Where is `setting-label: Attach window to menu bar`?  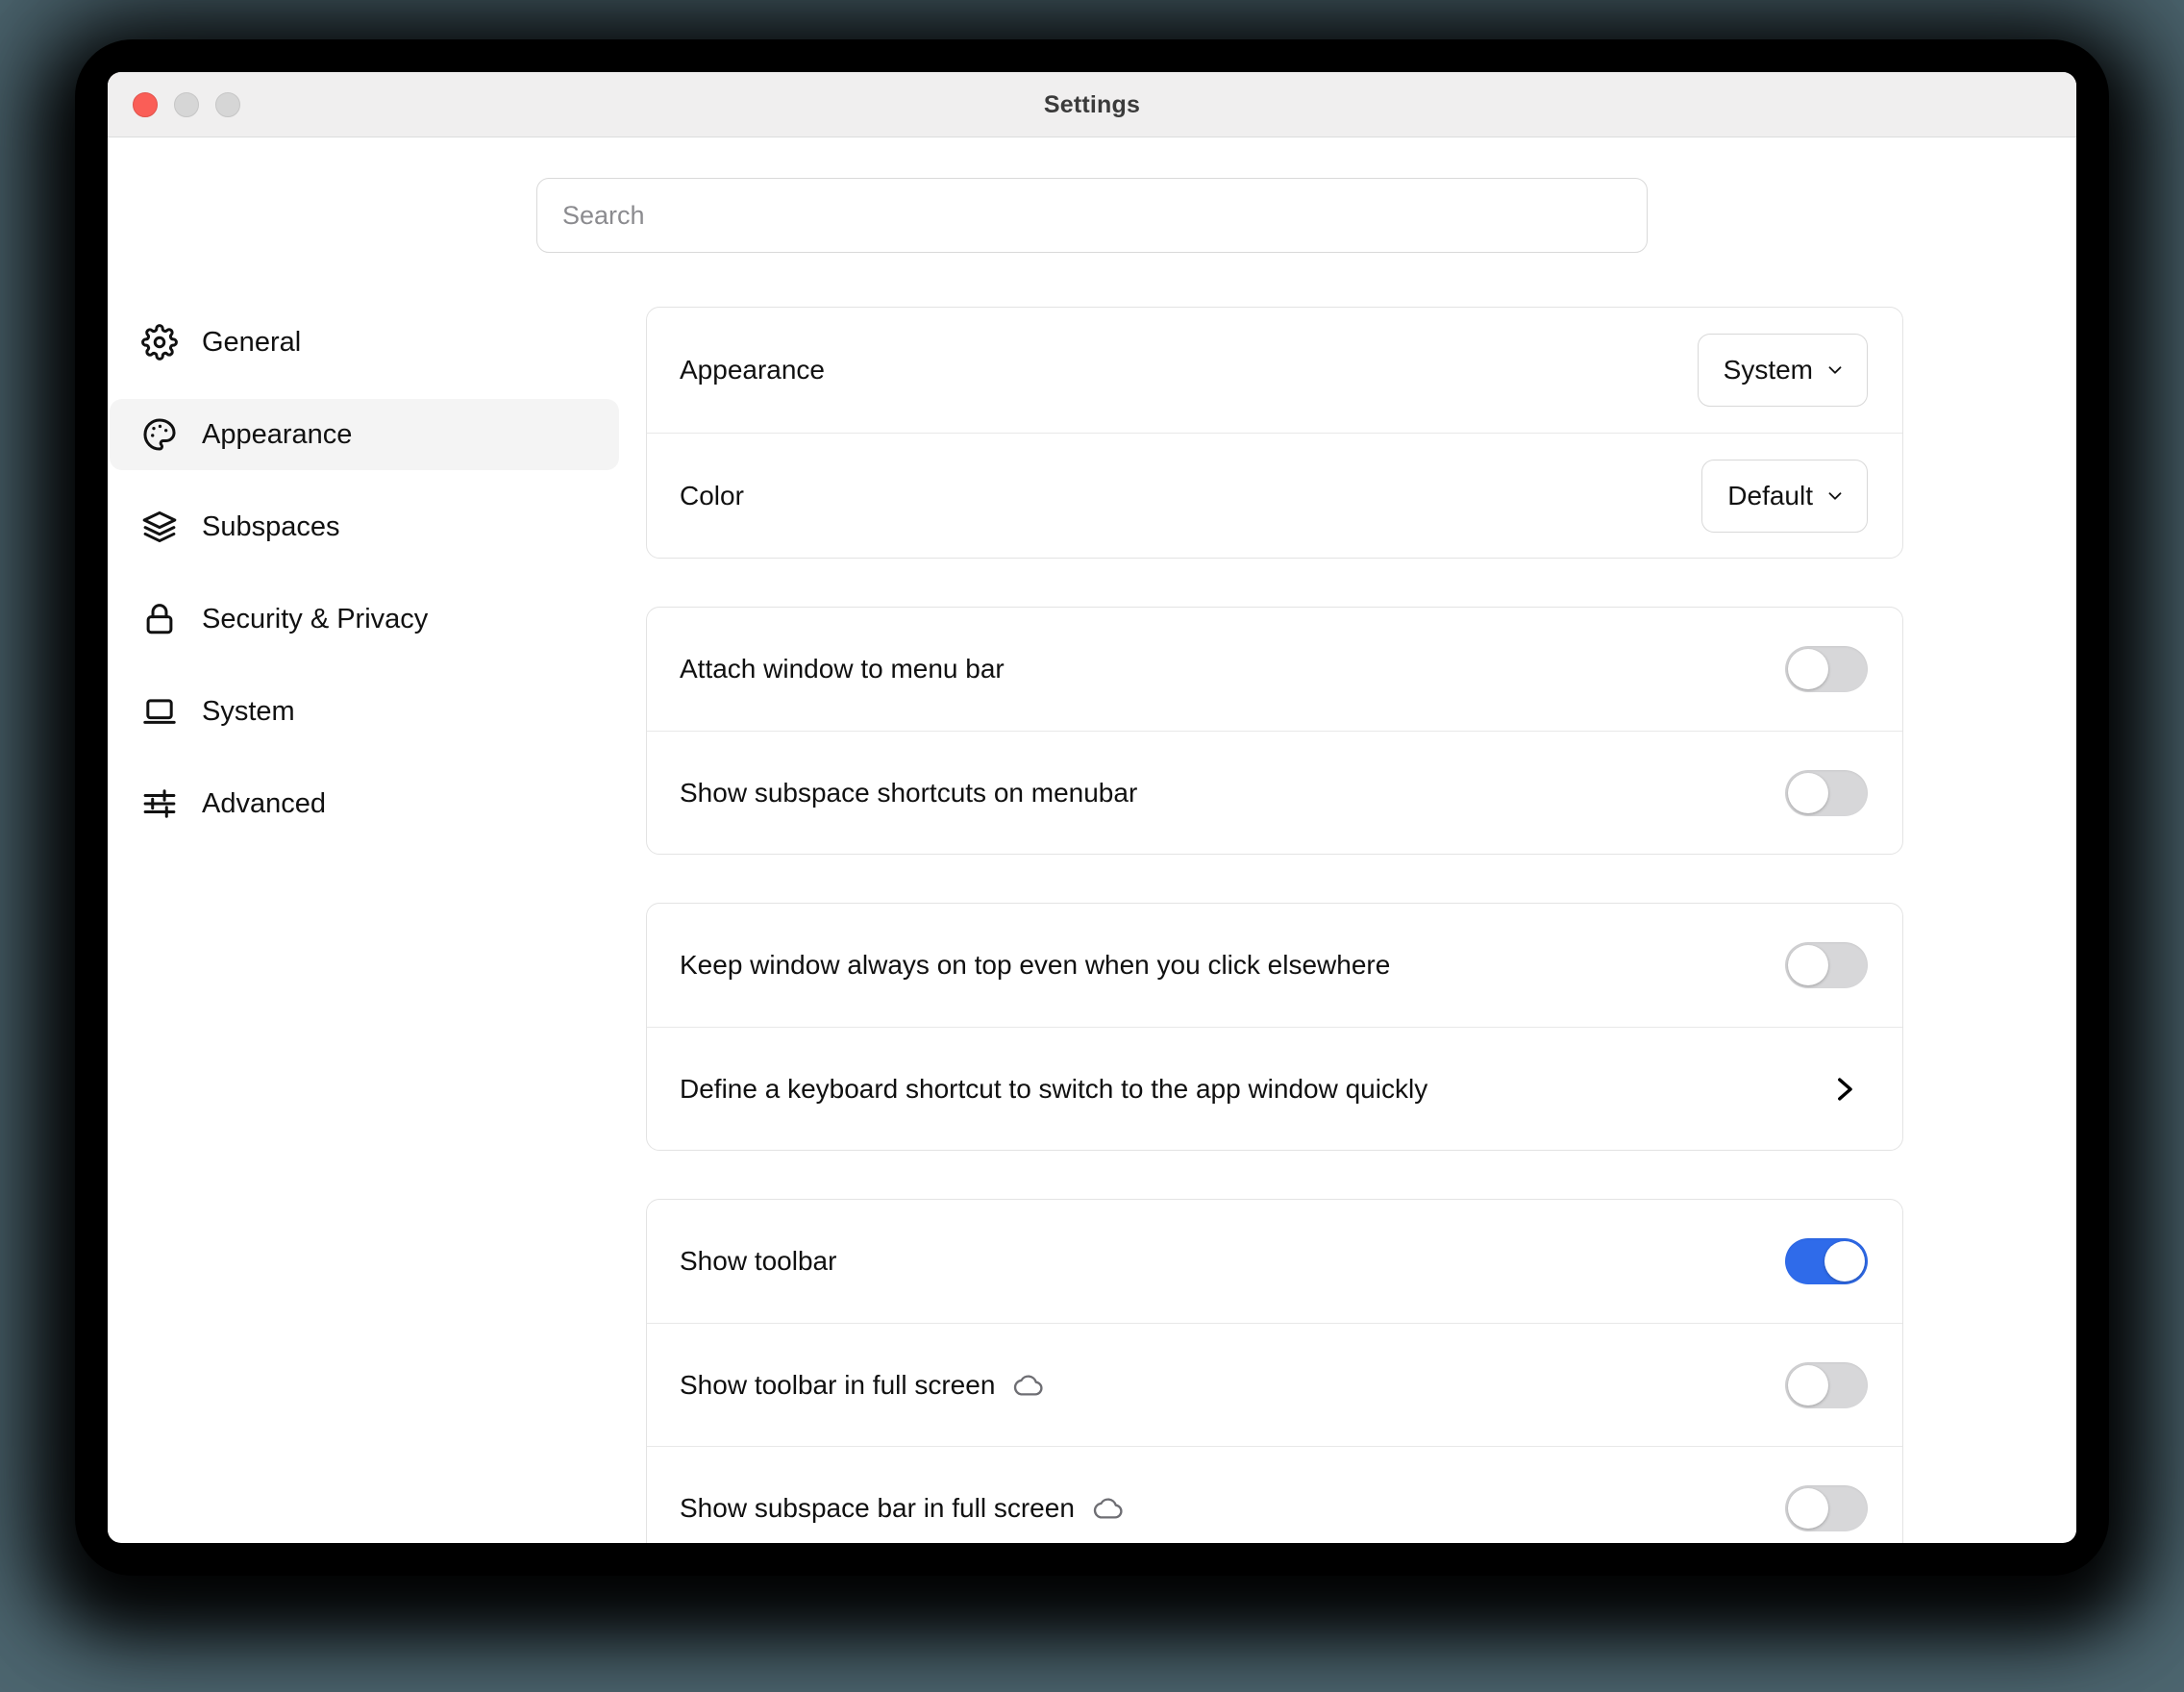 setting-label: Attach window to menu bar is located at coordinates (843, 669).